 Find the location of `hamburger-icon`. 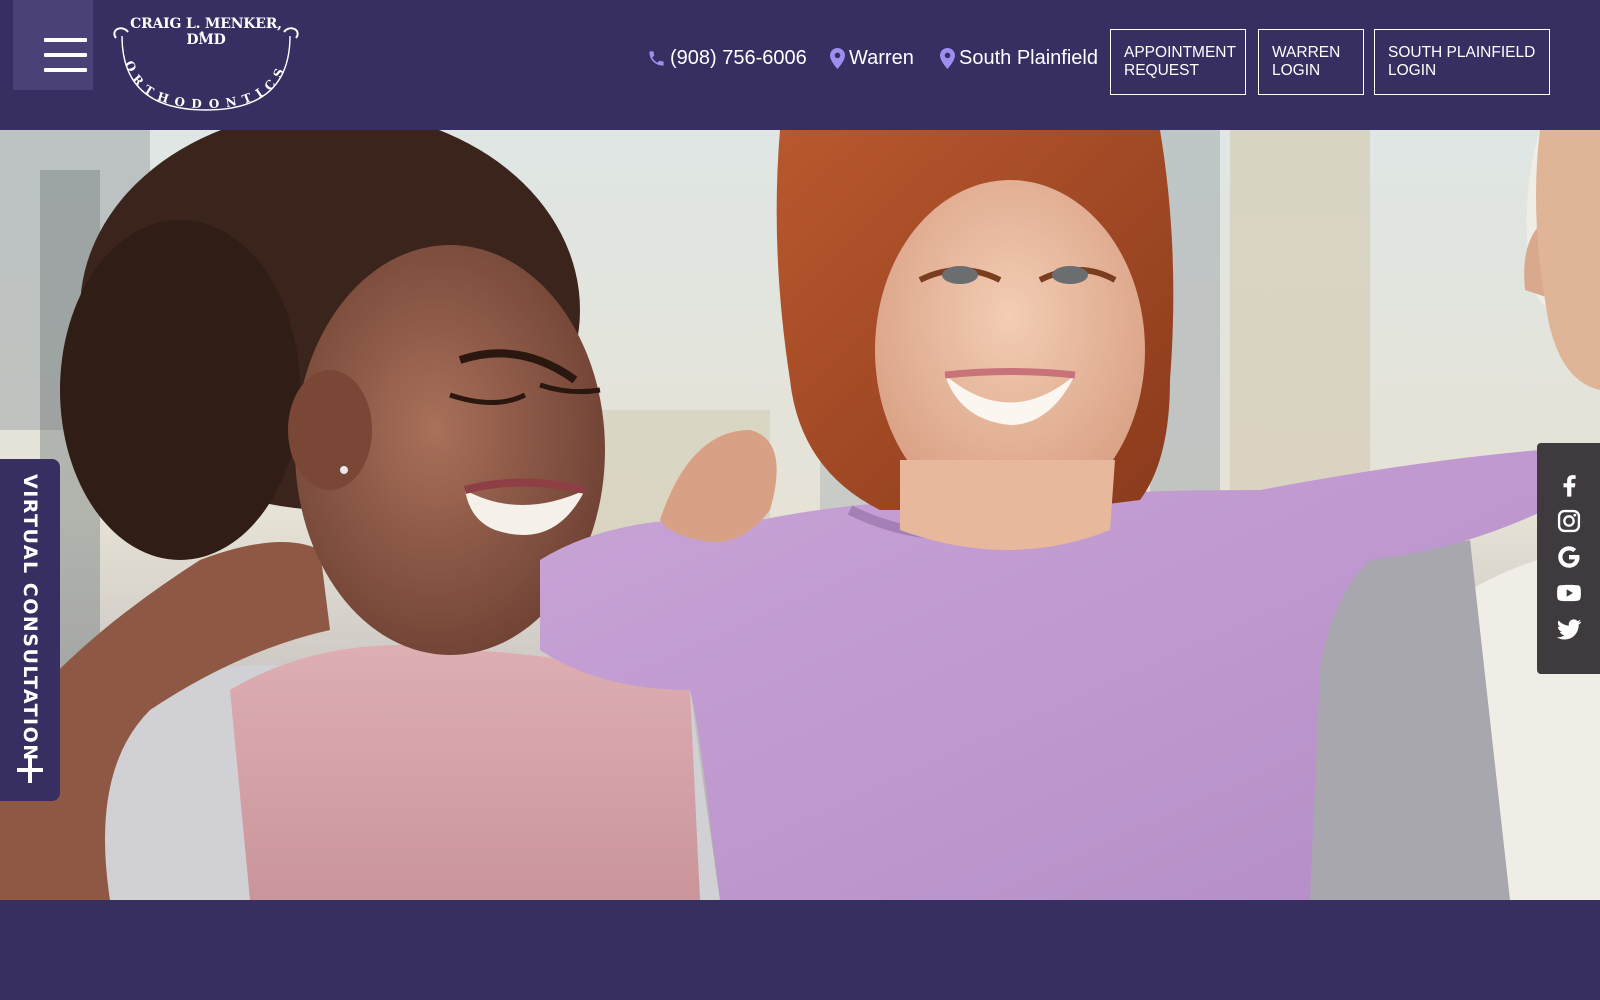

hamburger-icon is located at coordinates (65, 40).